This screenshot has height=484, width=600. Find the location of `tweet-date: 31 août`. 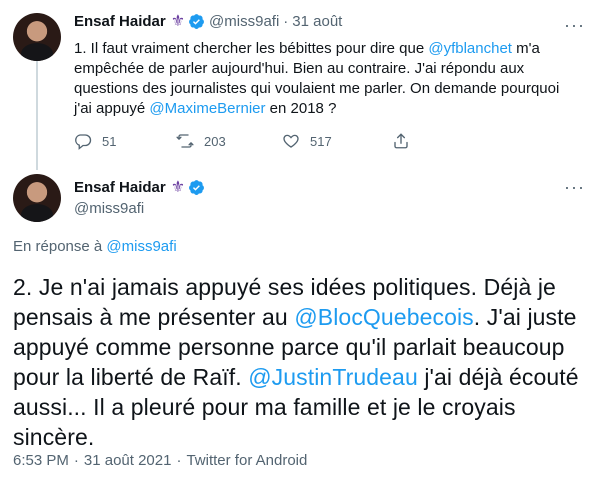

tweet-date: 31 août is located at coordinates (317, 21).